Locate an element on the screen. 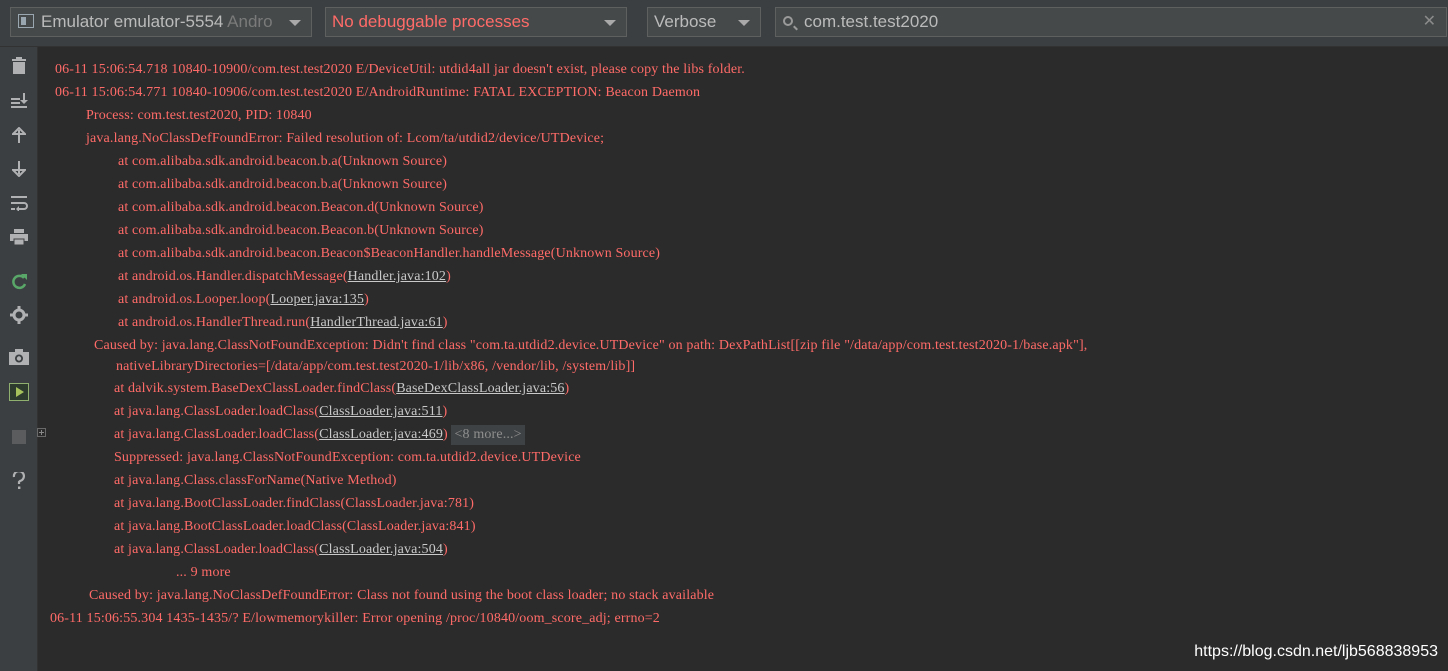 This screenshot has height=671, width=1448. source-link: Looper.java:135 is located at coordinates (317, 299).